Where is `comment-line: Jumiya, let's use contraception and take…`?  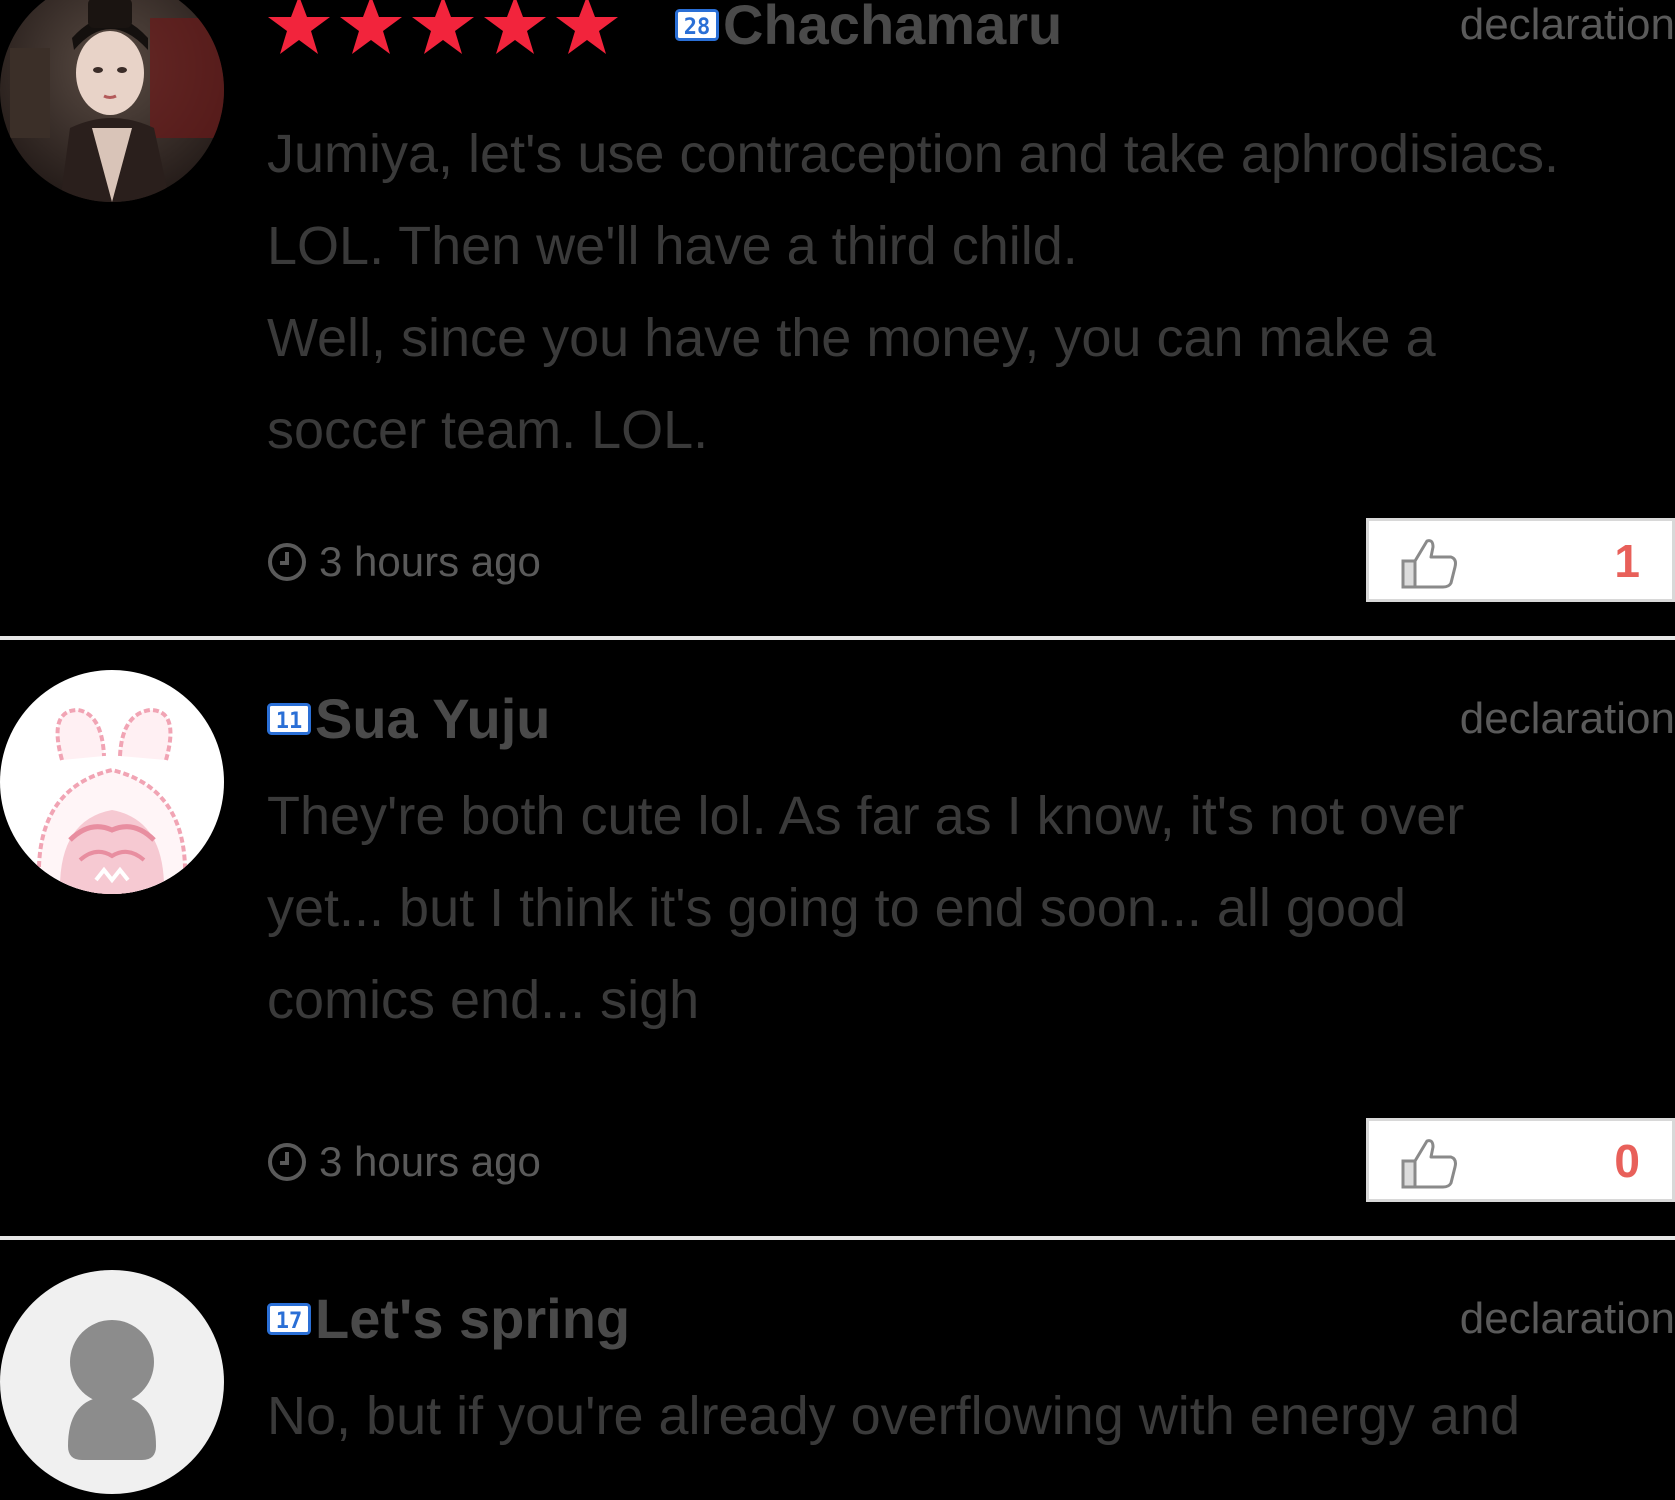
comment-line: Jumiya, let's use contraception and take… is located at coordinates (913, 154).